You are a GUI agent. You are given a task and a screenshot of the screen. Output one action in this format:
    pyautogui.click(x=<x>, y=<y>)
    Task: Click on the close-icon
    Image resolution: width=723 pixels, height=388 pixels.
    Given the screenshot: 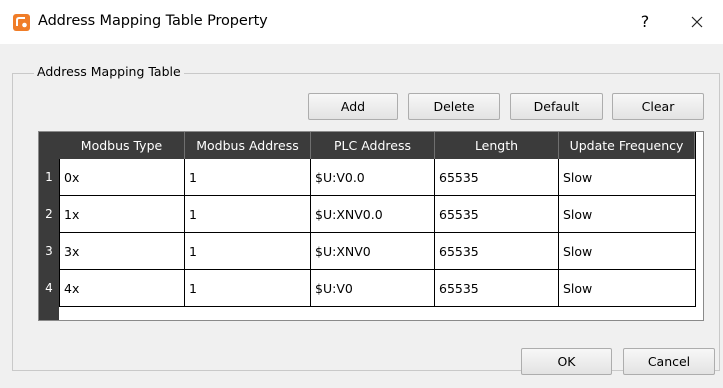 What is the action you would take?
    pyautogui.click(x=697, y=22)
    